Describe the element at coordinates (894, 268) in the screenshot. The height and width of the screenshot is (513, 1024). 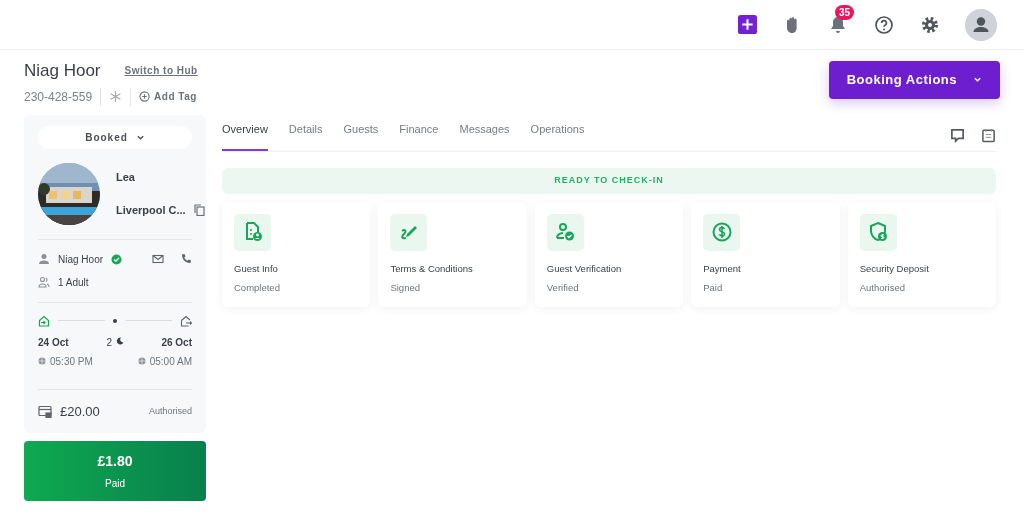
I see `step-title: Security Deposit` at that location.